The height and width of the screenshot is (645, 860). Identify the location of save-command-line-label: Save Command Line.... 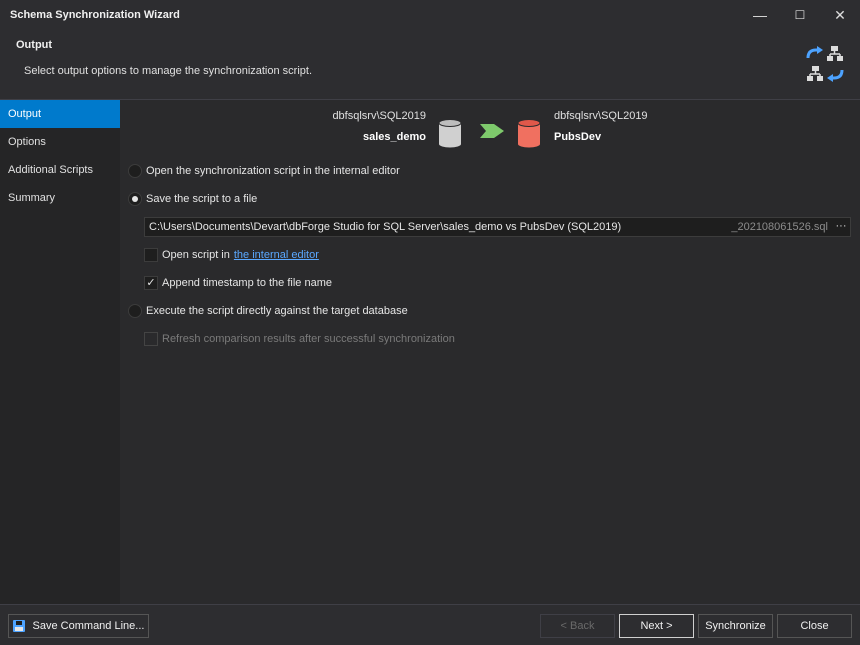
(88, 626).